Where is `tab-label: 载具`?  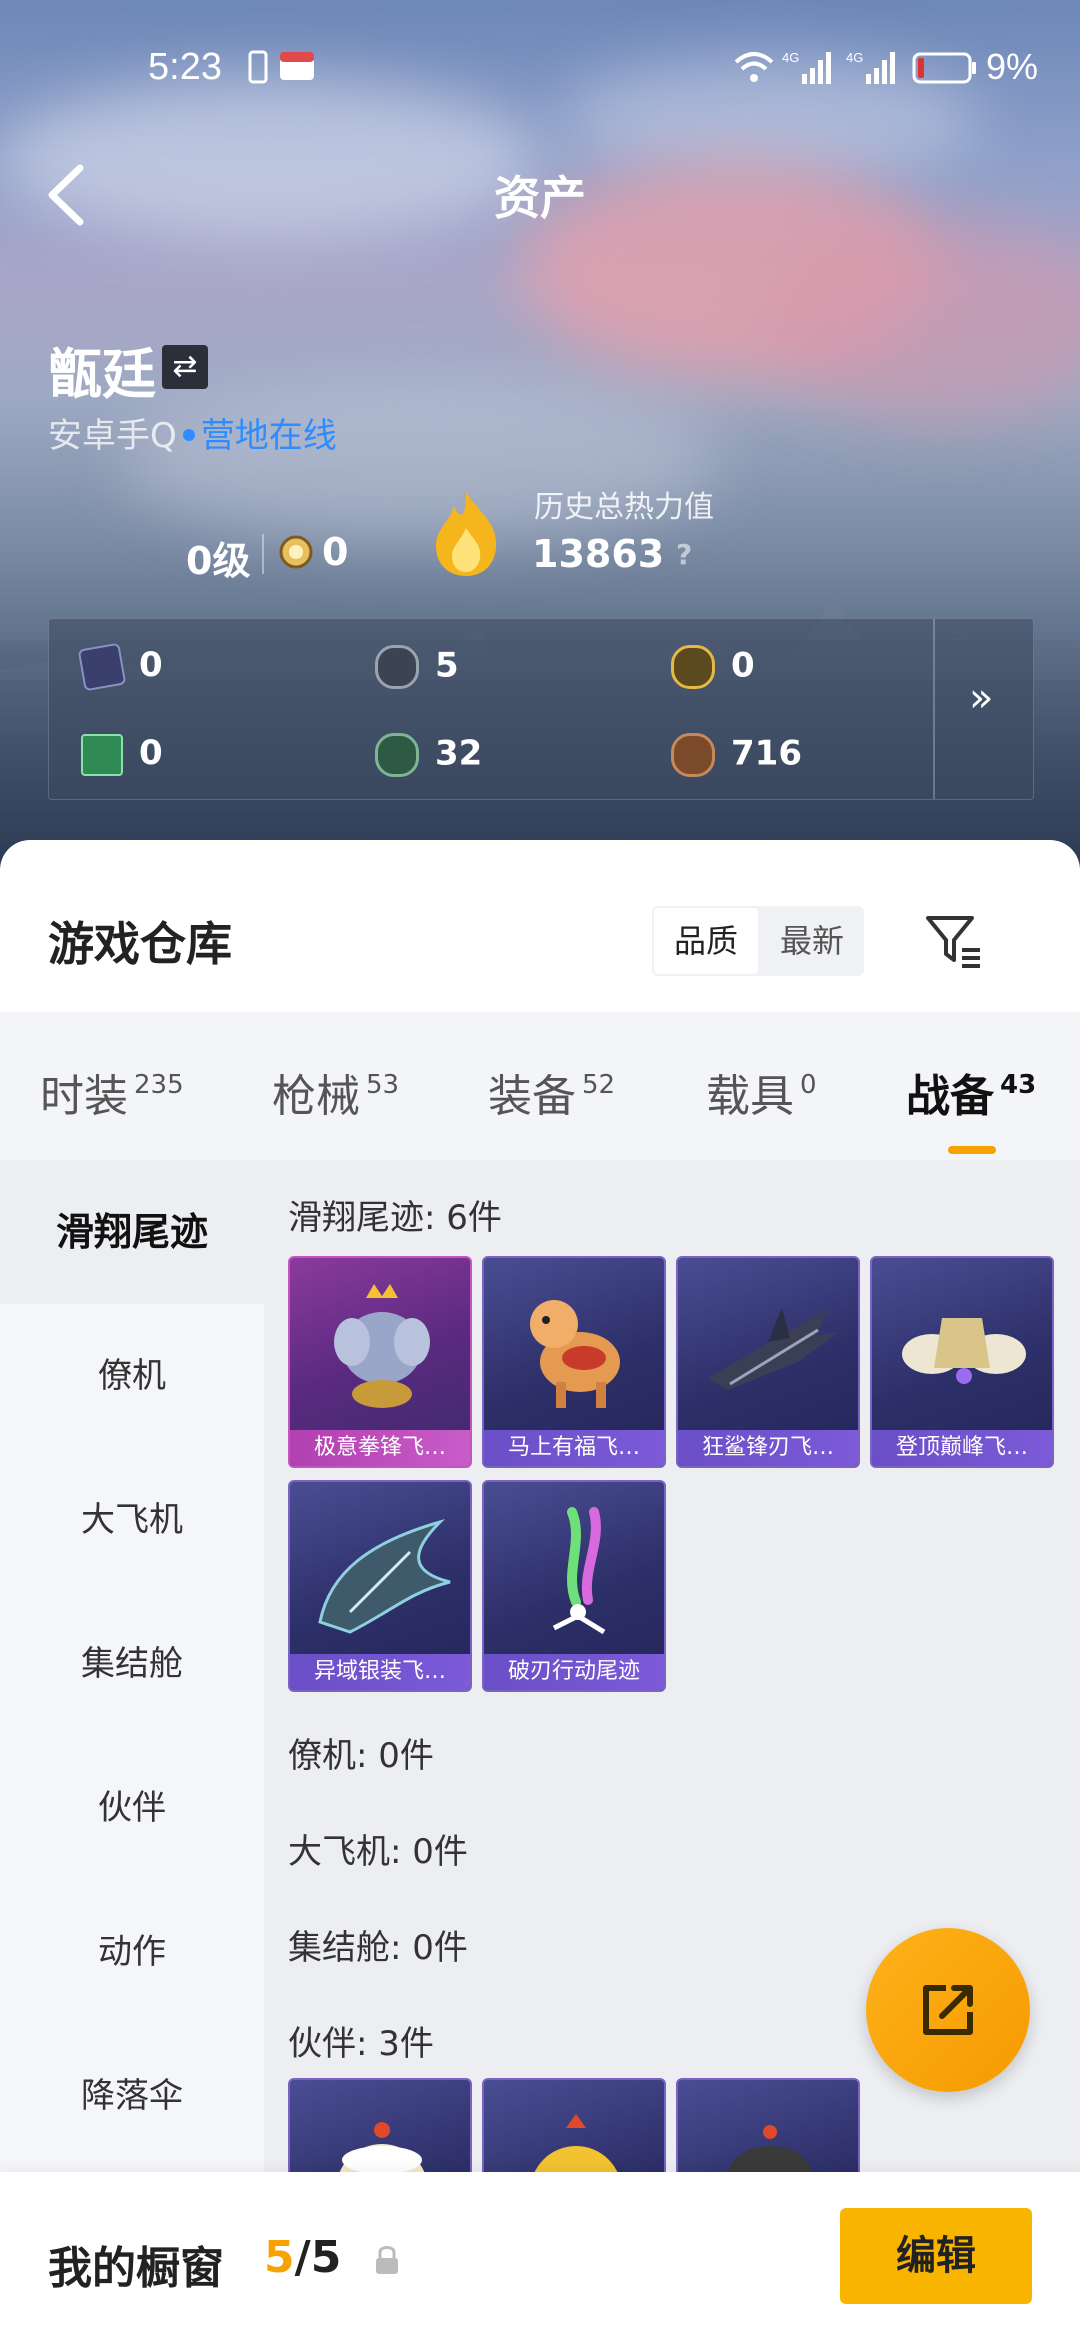
tab-label: 载具 is located at coordinates (750, 1096).